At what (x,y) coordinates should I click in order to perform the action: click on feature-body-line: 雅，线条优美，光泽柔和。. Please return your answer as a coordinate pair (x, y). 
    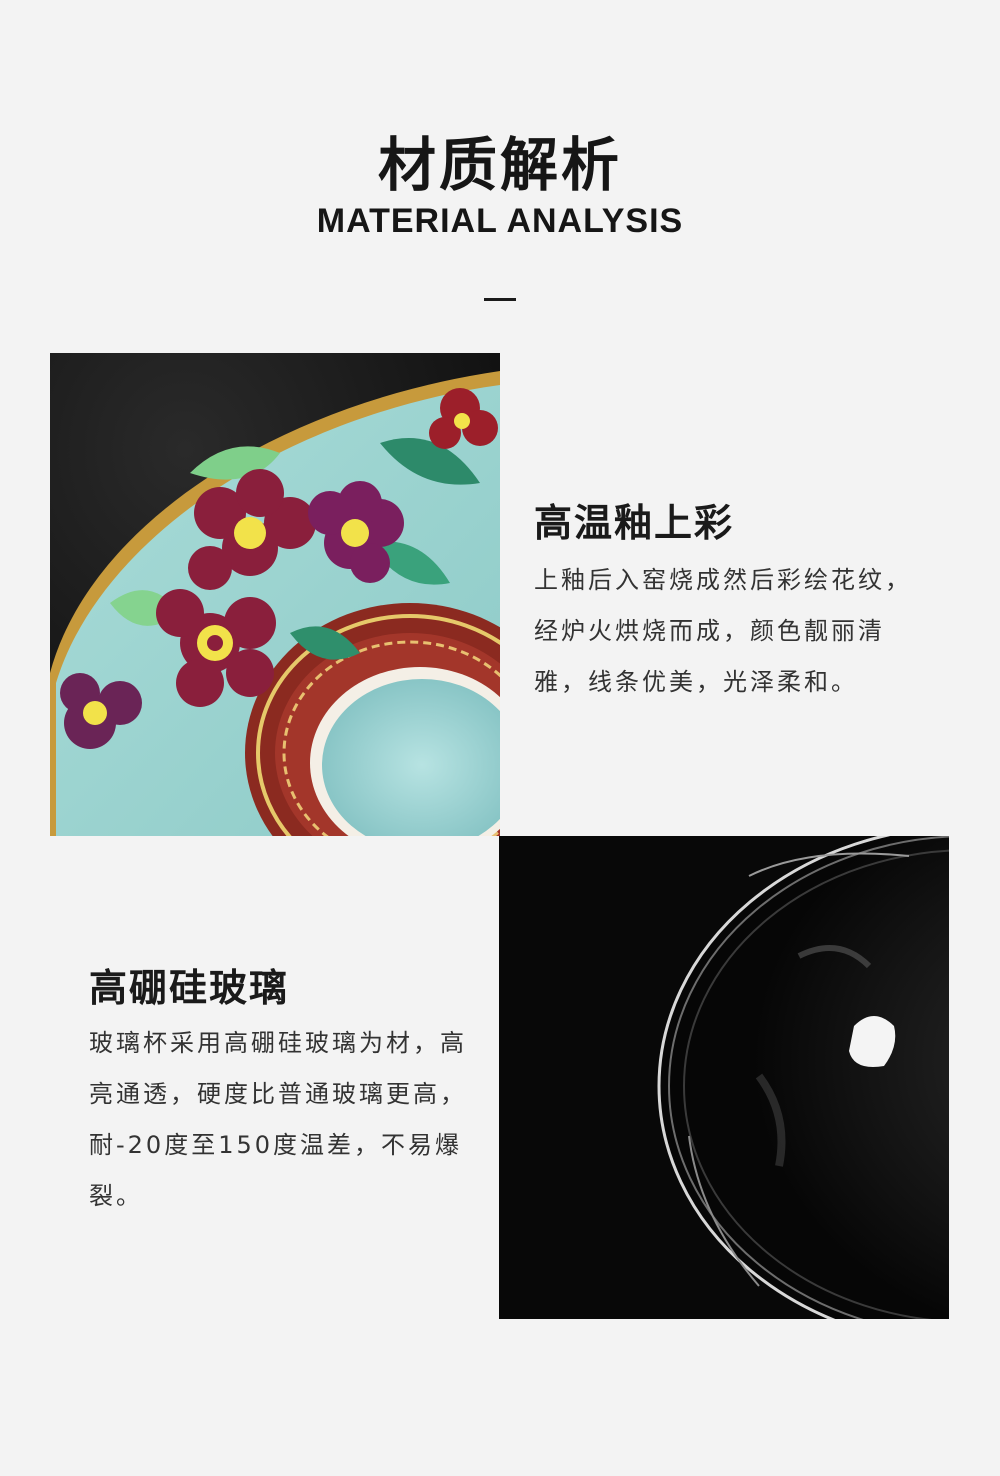
    Looking at the image, I should click on (696, 682).